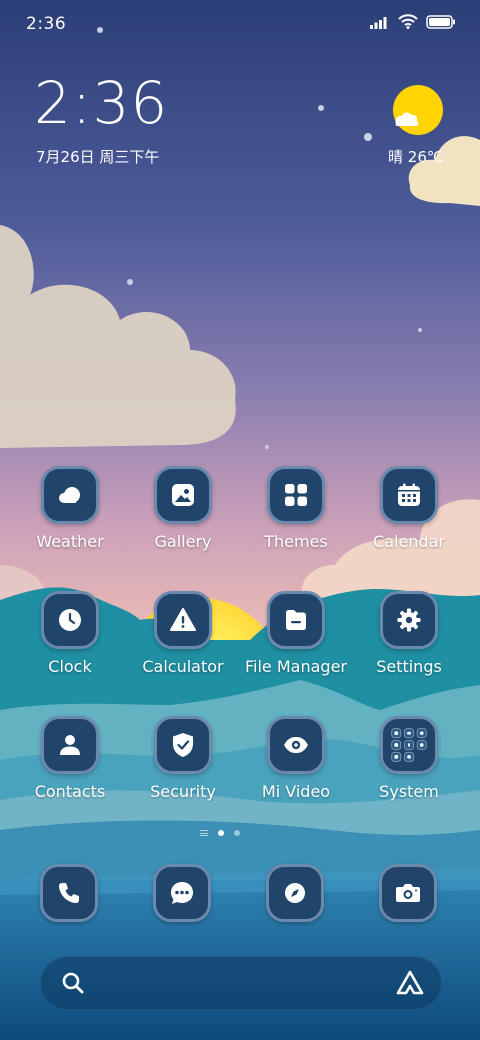 Image resolution: width=480 pixels, height=1040 pixels. I want to click on browser-icon, so click(295, 893).